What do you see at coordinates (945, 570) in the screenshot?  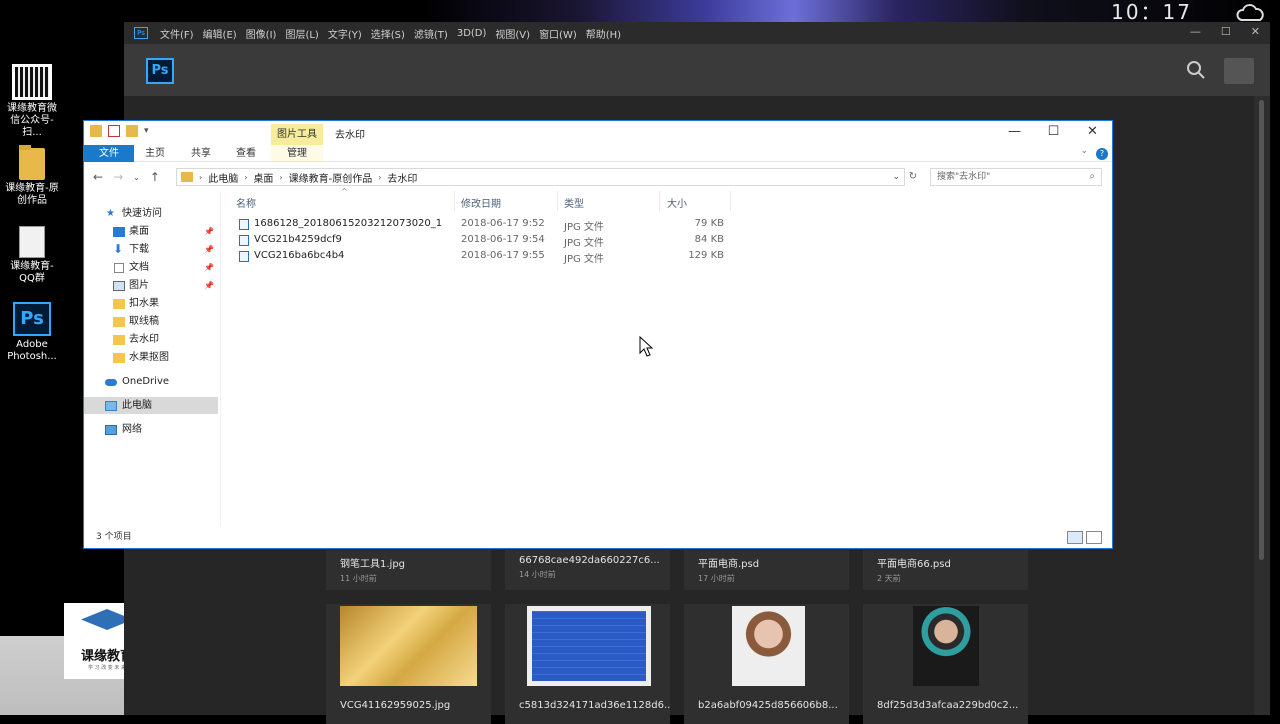 I see `recent-file-card: 平面电商66.psd 2 天前` at bounding box center [945, 570].